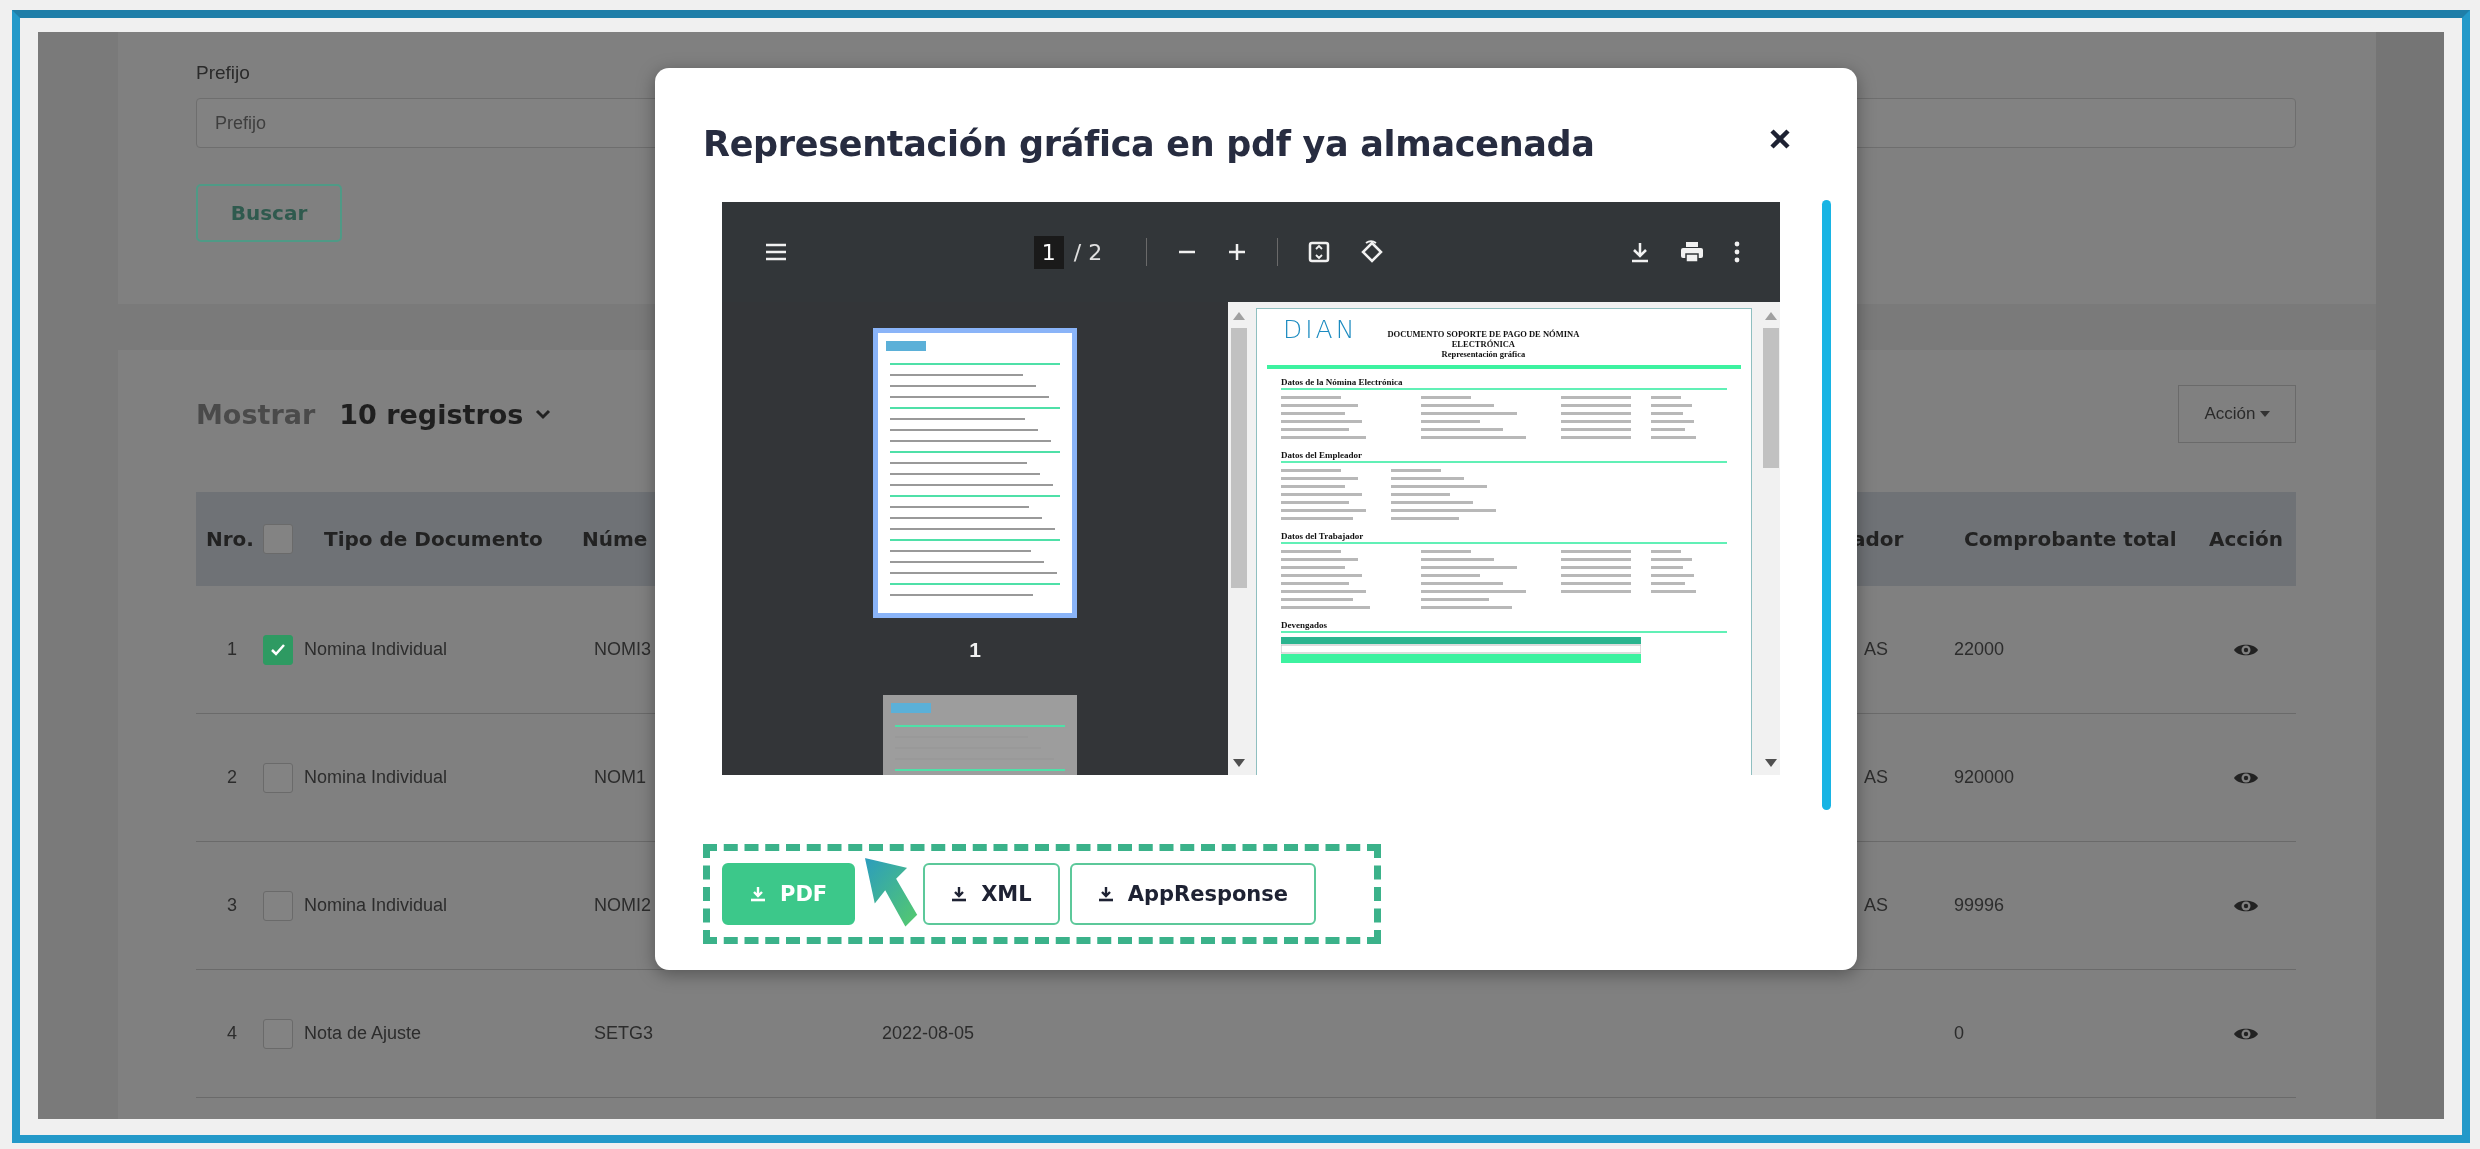 The width and height of the screenshot is (2480, 1149). What do you see at coordinates (232, 1033) in the screenshot?
I see `table-cell: 4` at bounding box center [232, 1033].